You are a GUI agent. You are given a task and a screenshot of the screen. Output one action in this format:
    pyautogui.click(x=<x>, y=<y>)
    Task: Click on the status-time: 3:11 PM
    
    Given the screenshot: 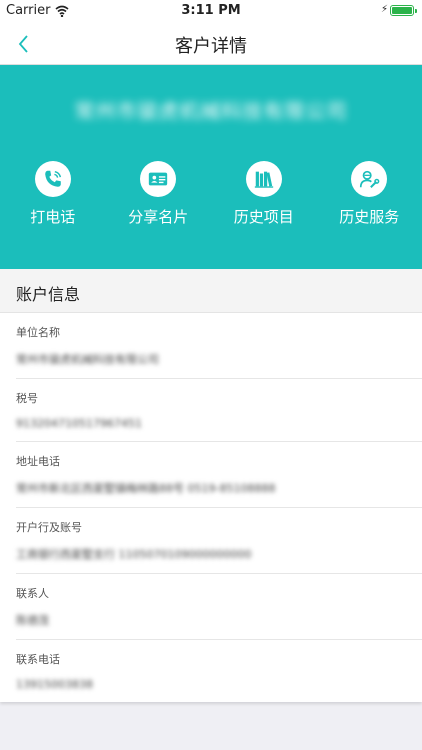 What is the action you would take?
    pyautogui.click(x=211, y=10)
    